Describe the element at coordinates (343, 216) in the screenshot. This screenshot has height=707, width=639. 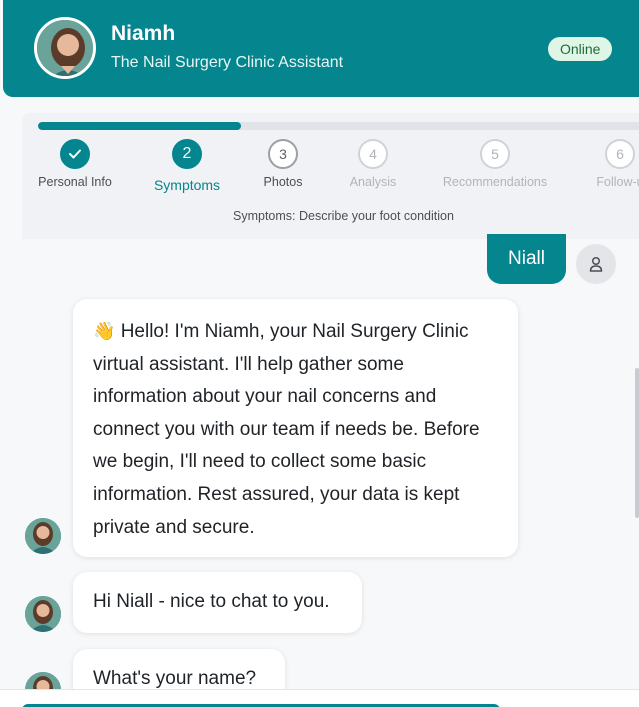
I see `step-description: Symptoms: Describe your foot condition` at that location.